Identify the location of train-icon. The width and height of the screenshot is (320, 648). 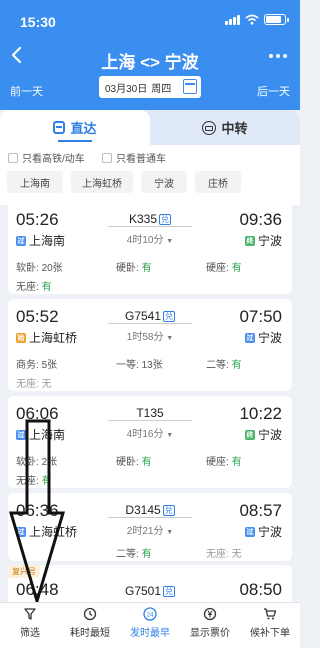
(59, 127).